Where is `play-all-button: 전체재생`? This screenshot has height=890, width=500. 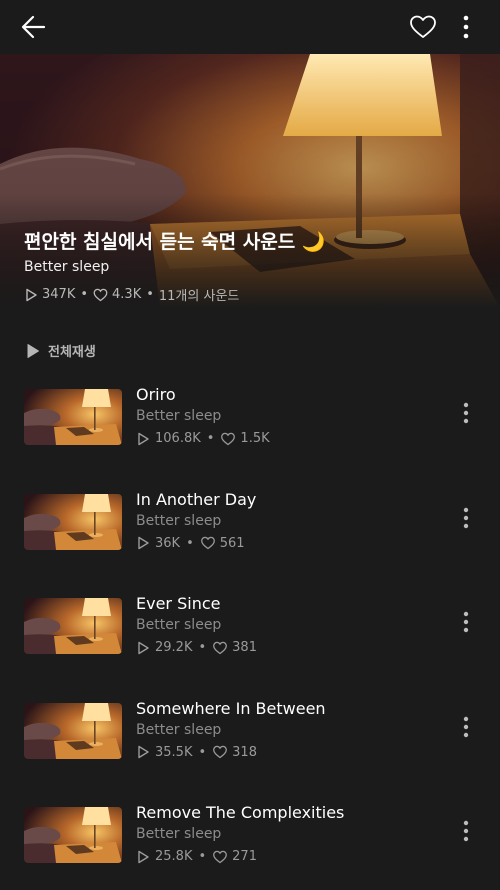 play-all-button: 전체재생 is located at coordinates (61, 350).